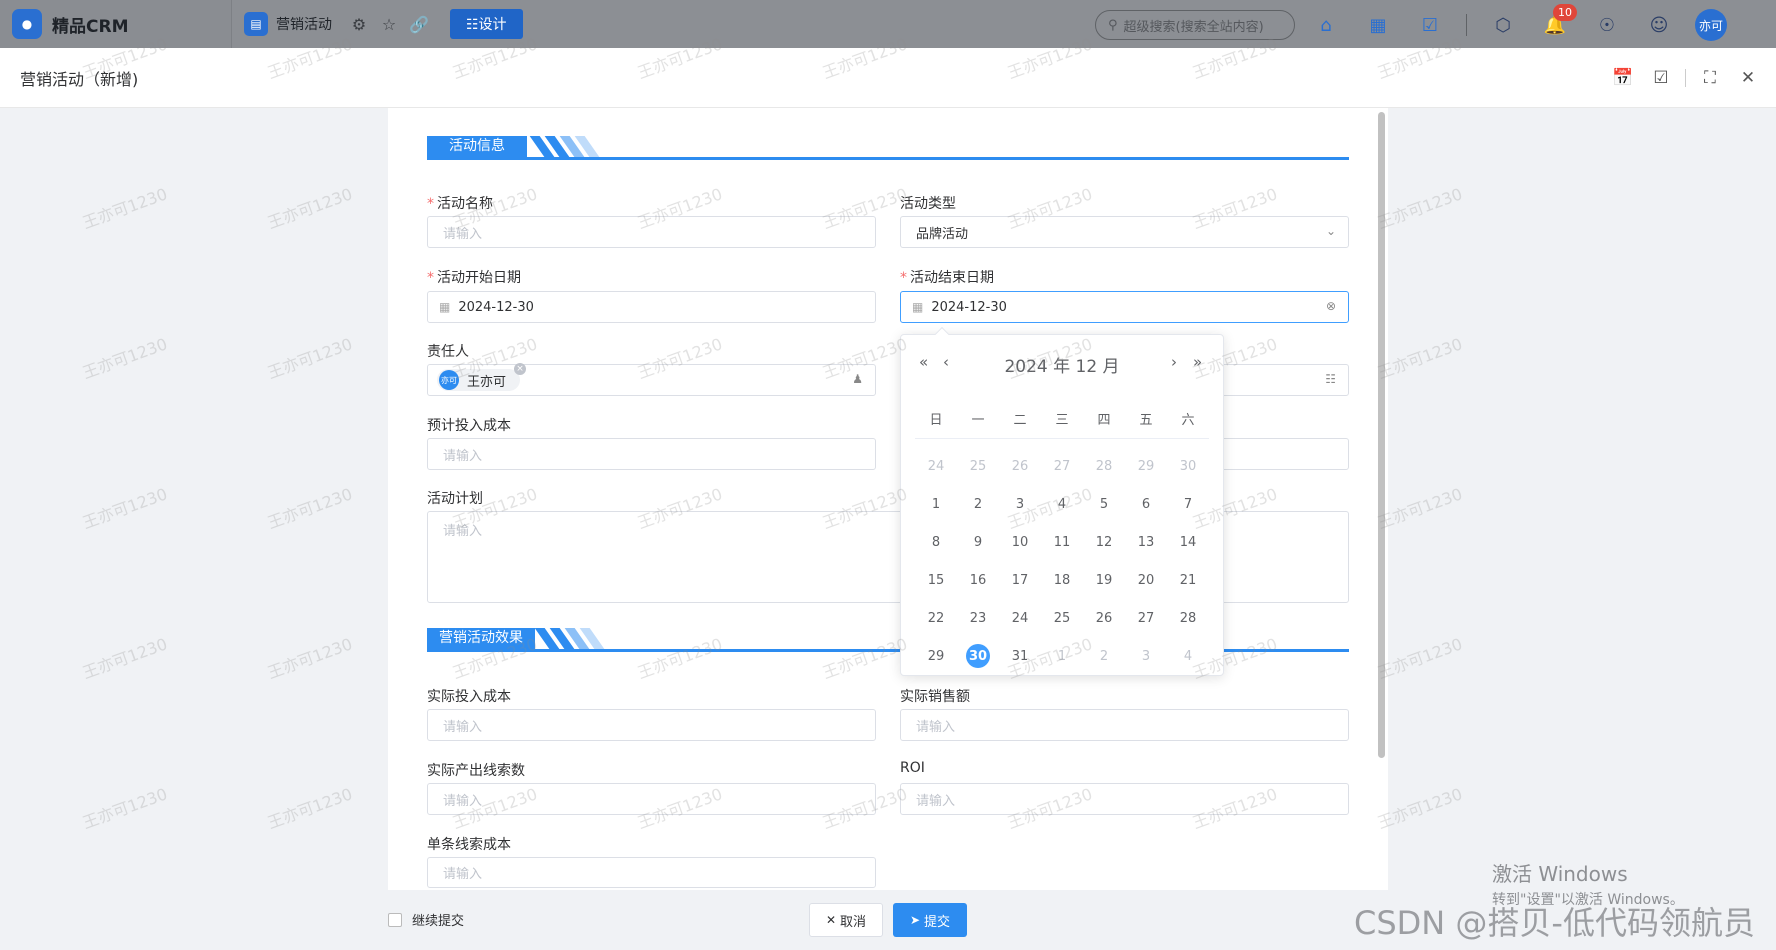  Describe the element at coordinates (1124, 799) in the screenshot. I see `roi-input: 请输入` at that location.